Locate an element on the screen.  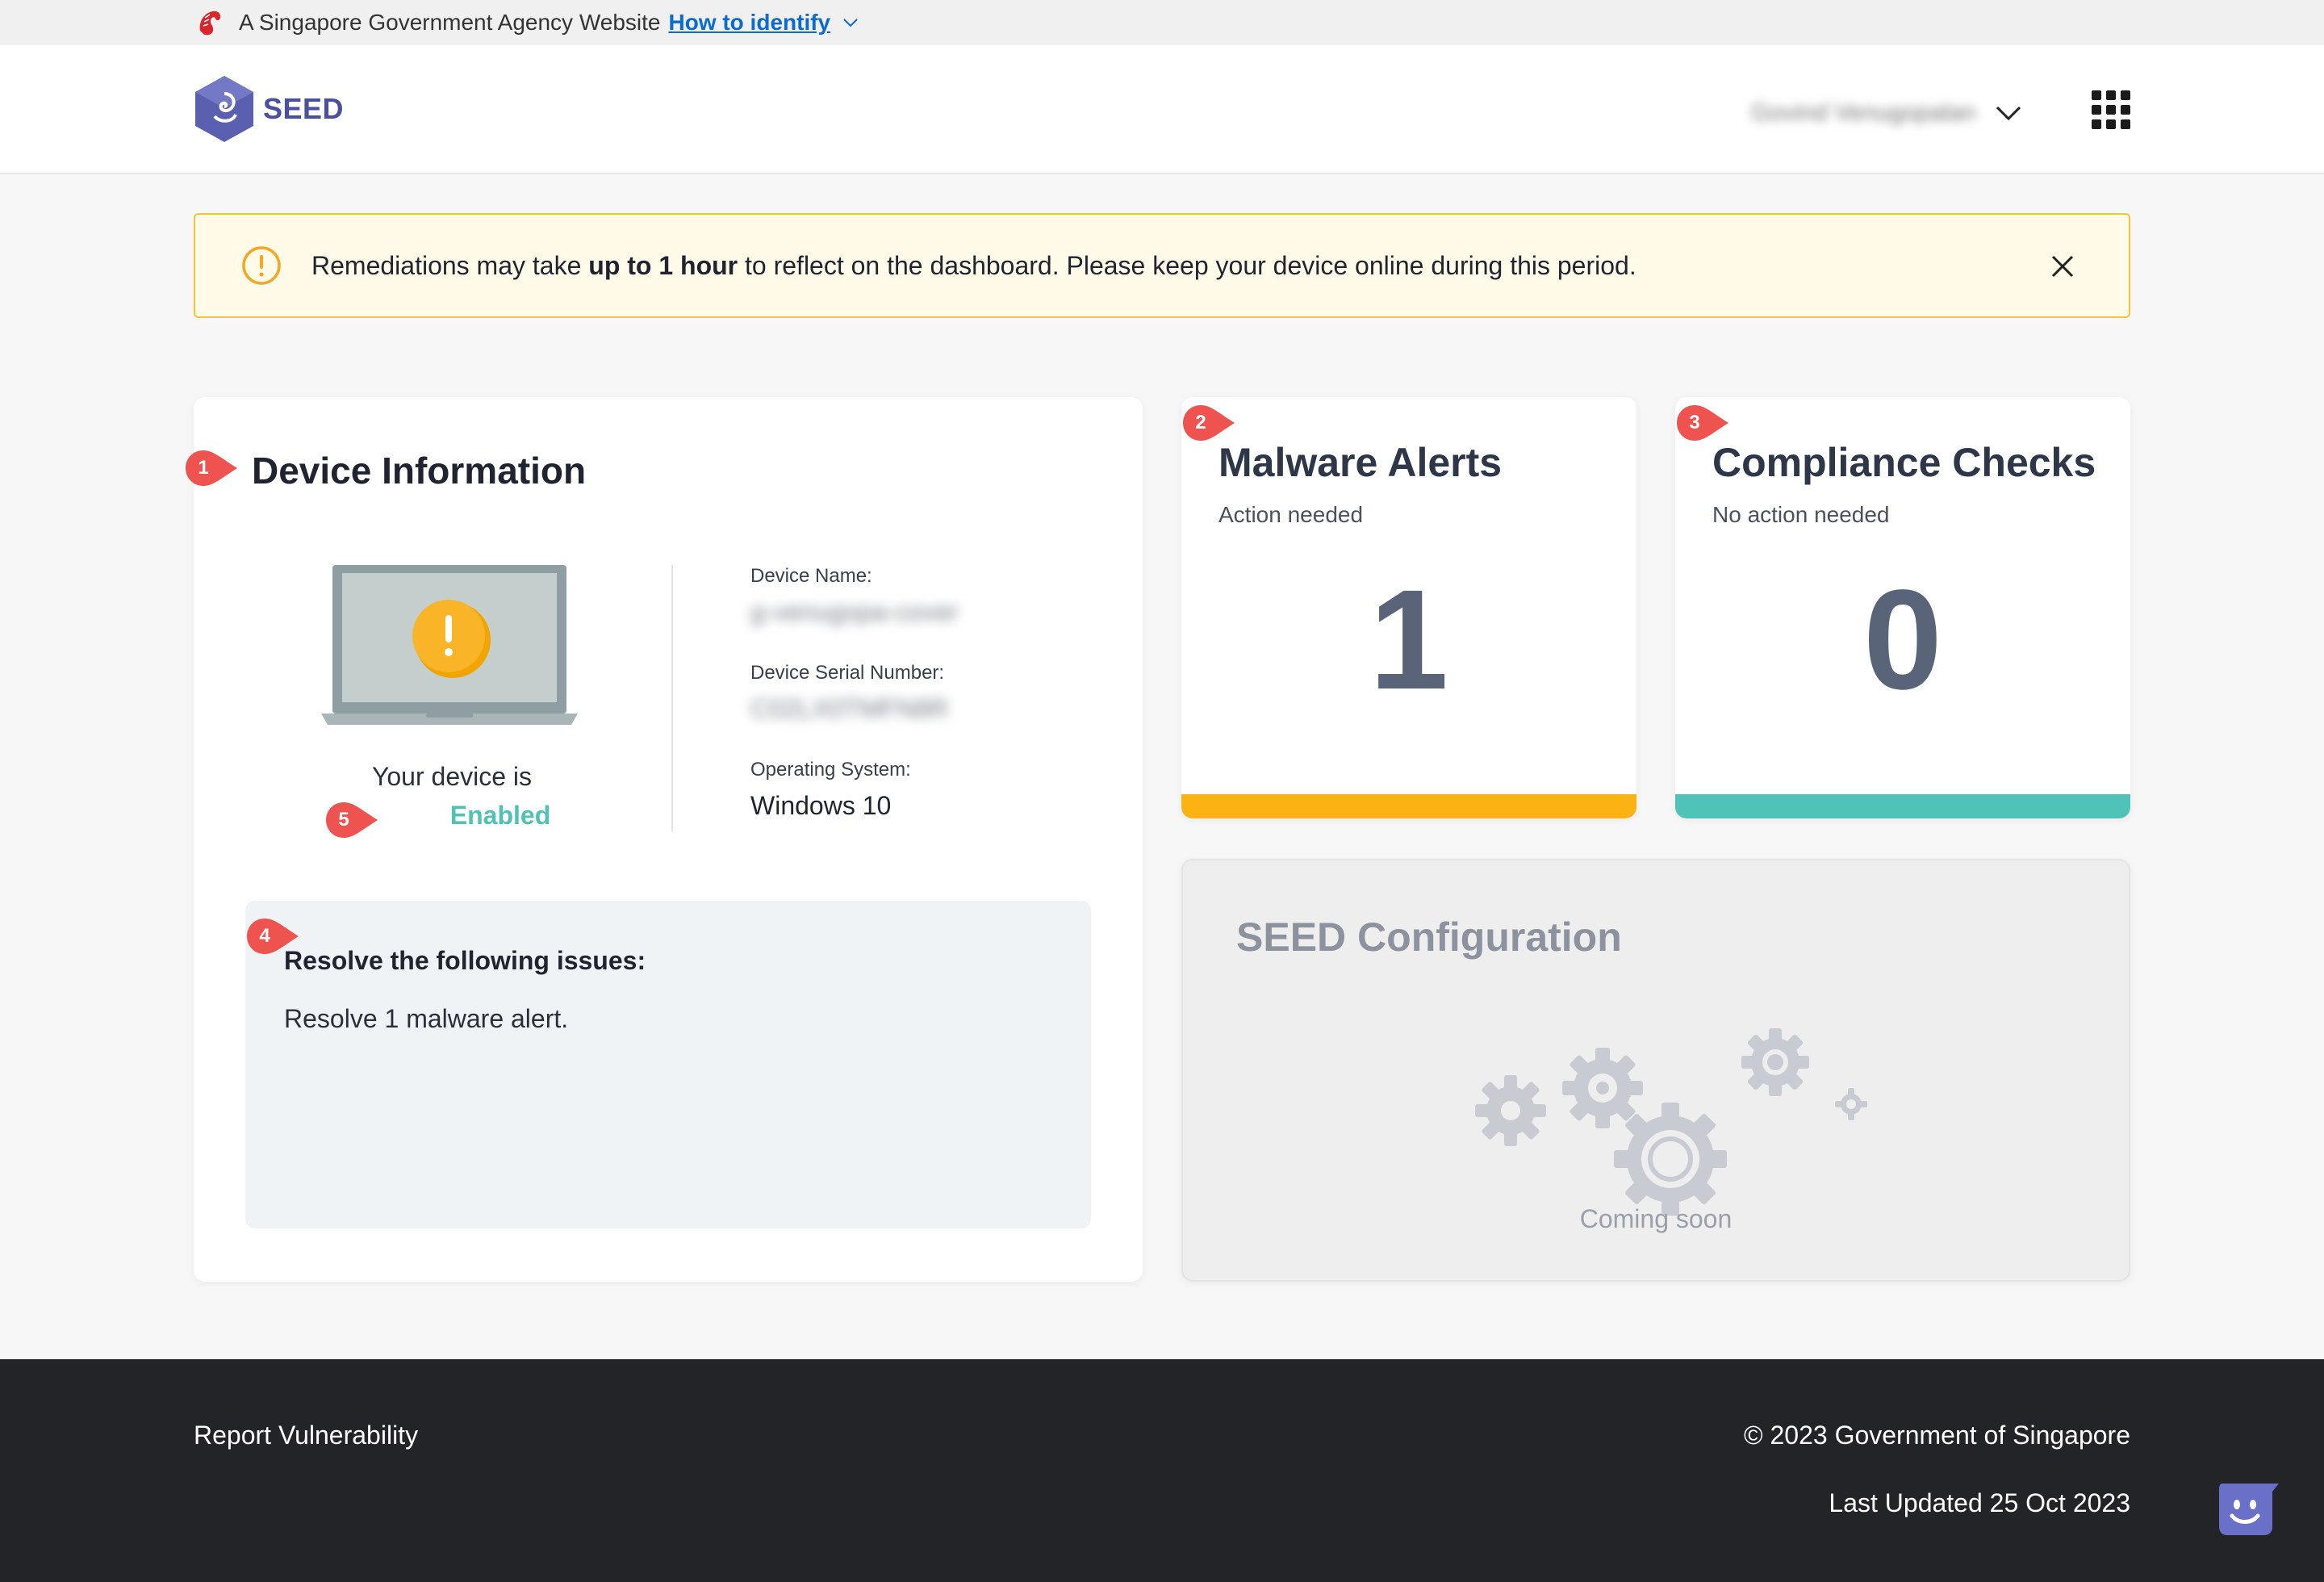
device-information-title: Device Information is located at coordinates (419, 471).